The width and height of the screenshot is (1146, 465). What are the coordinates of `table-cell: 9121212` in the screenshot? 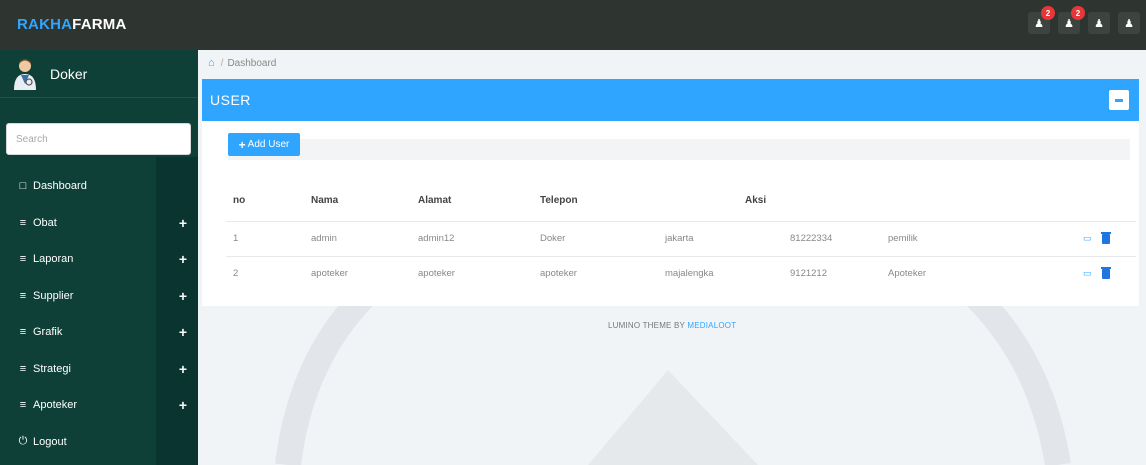 It's located at (832, 273).